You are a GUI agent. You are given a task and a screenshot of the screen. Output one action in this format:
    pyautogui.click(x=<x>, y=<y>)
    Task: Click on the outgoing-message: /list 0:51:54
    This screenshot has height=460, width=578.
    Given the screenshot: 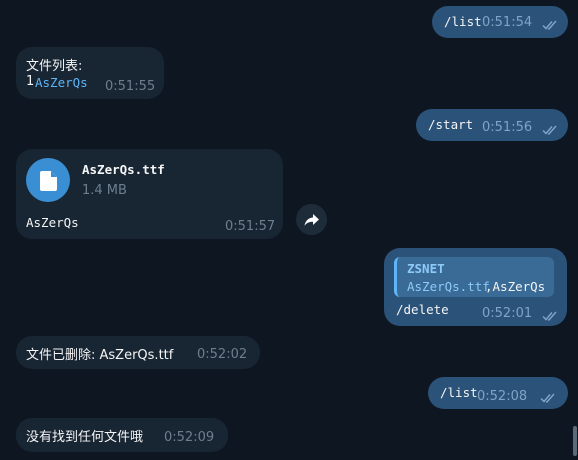 What is the action you would take?
    pyautogui.click(x=500, y=22)
    